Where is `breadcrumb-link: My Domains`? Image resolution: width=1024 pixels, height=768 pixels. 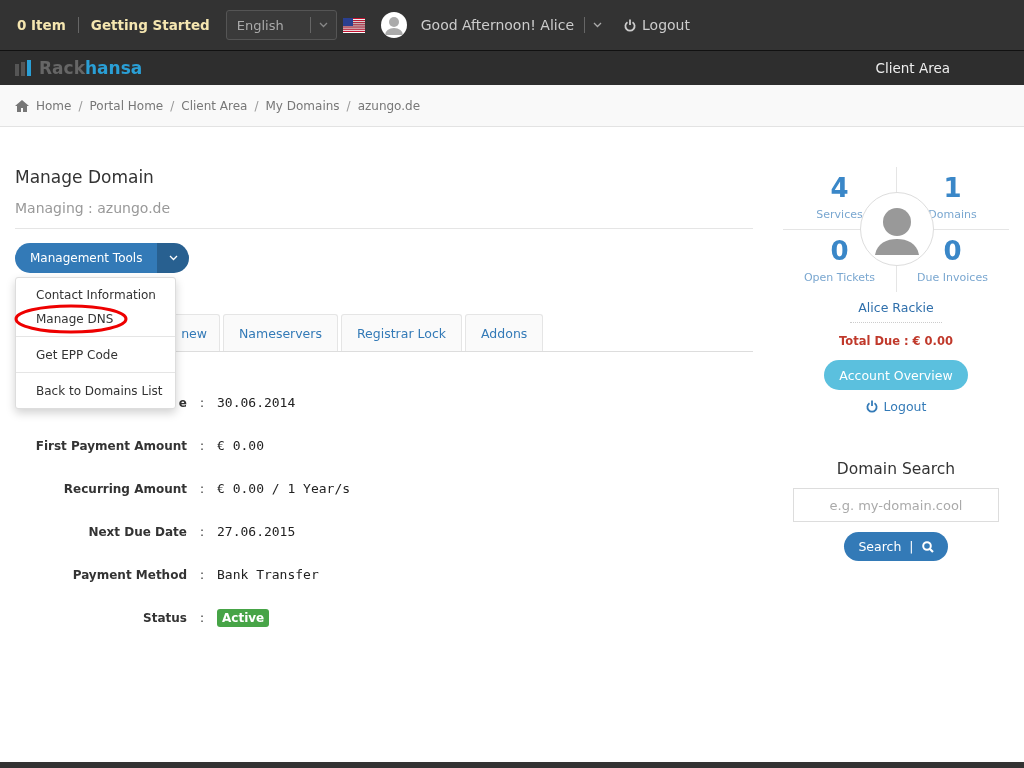
breadcrumb-link: My Domains is located at coordinates (302, 105).